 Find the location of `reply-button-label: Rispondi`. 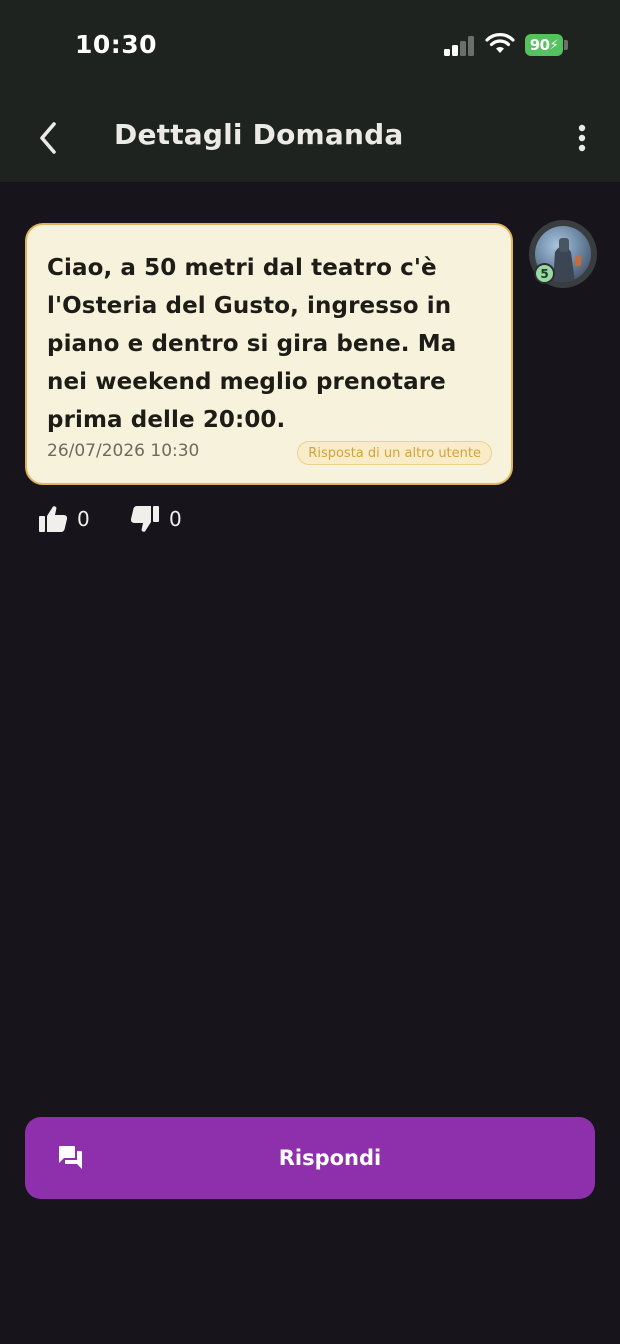

reply-button-label: Rispondi is located at coordinates (330, 1158).